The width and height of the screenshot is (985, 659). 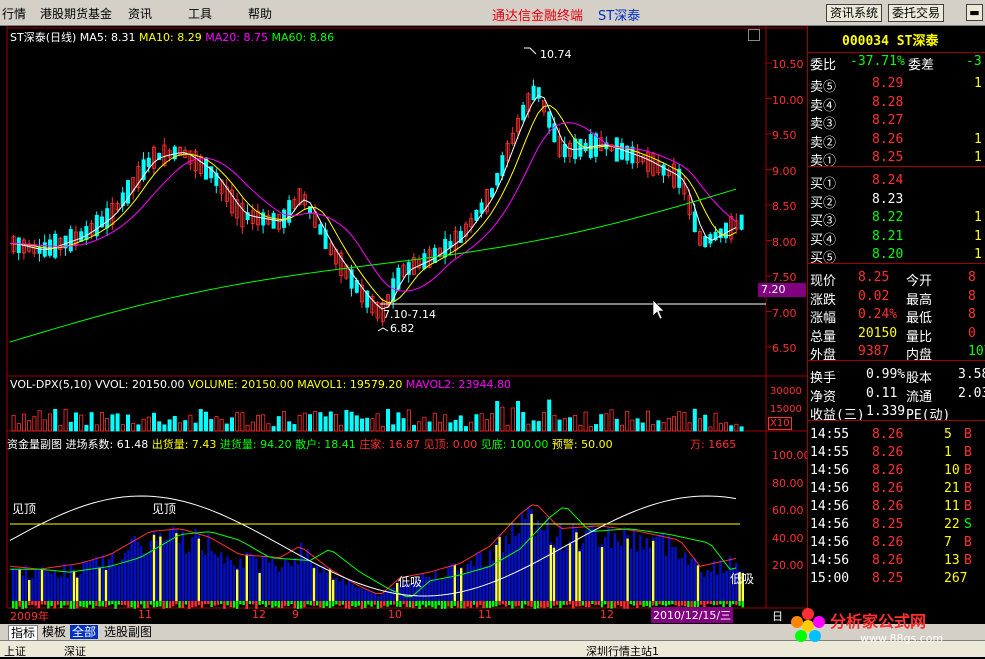 I want to click on fin-value-2: 3.58, so click(x=971, y=374).